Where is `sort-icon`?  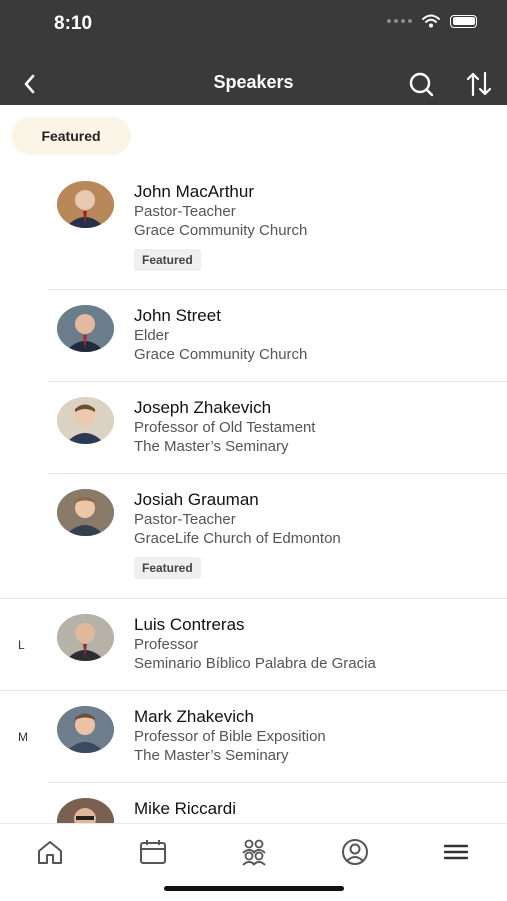 sort-icon is located at coordinates (479, 84).